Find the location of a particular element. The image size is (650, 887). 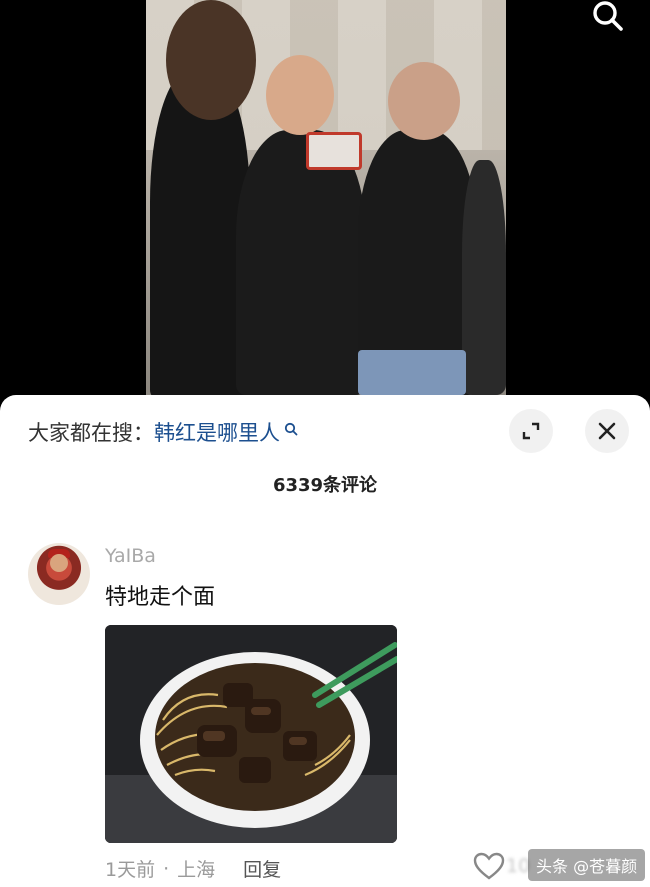

comment-photo is located at coordinates (251, 734).